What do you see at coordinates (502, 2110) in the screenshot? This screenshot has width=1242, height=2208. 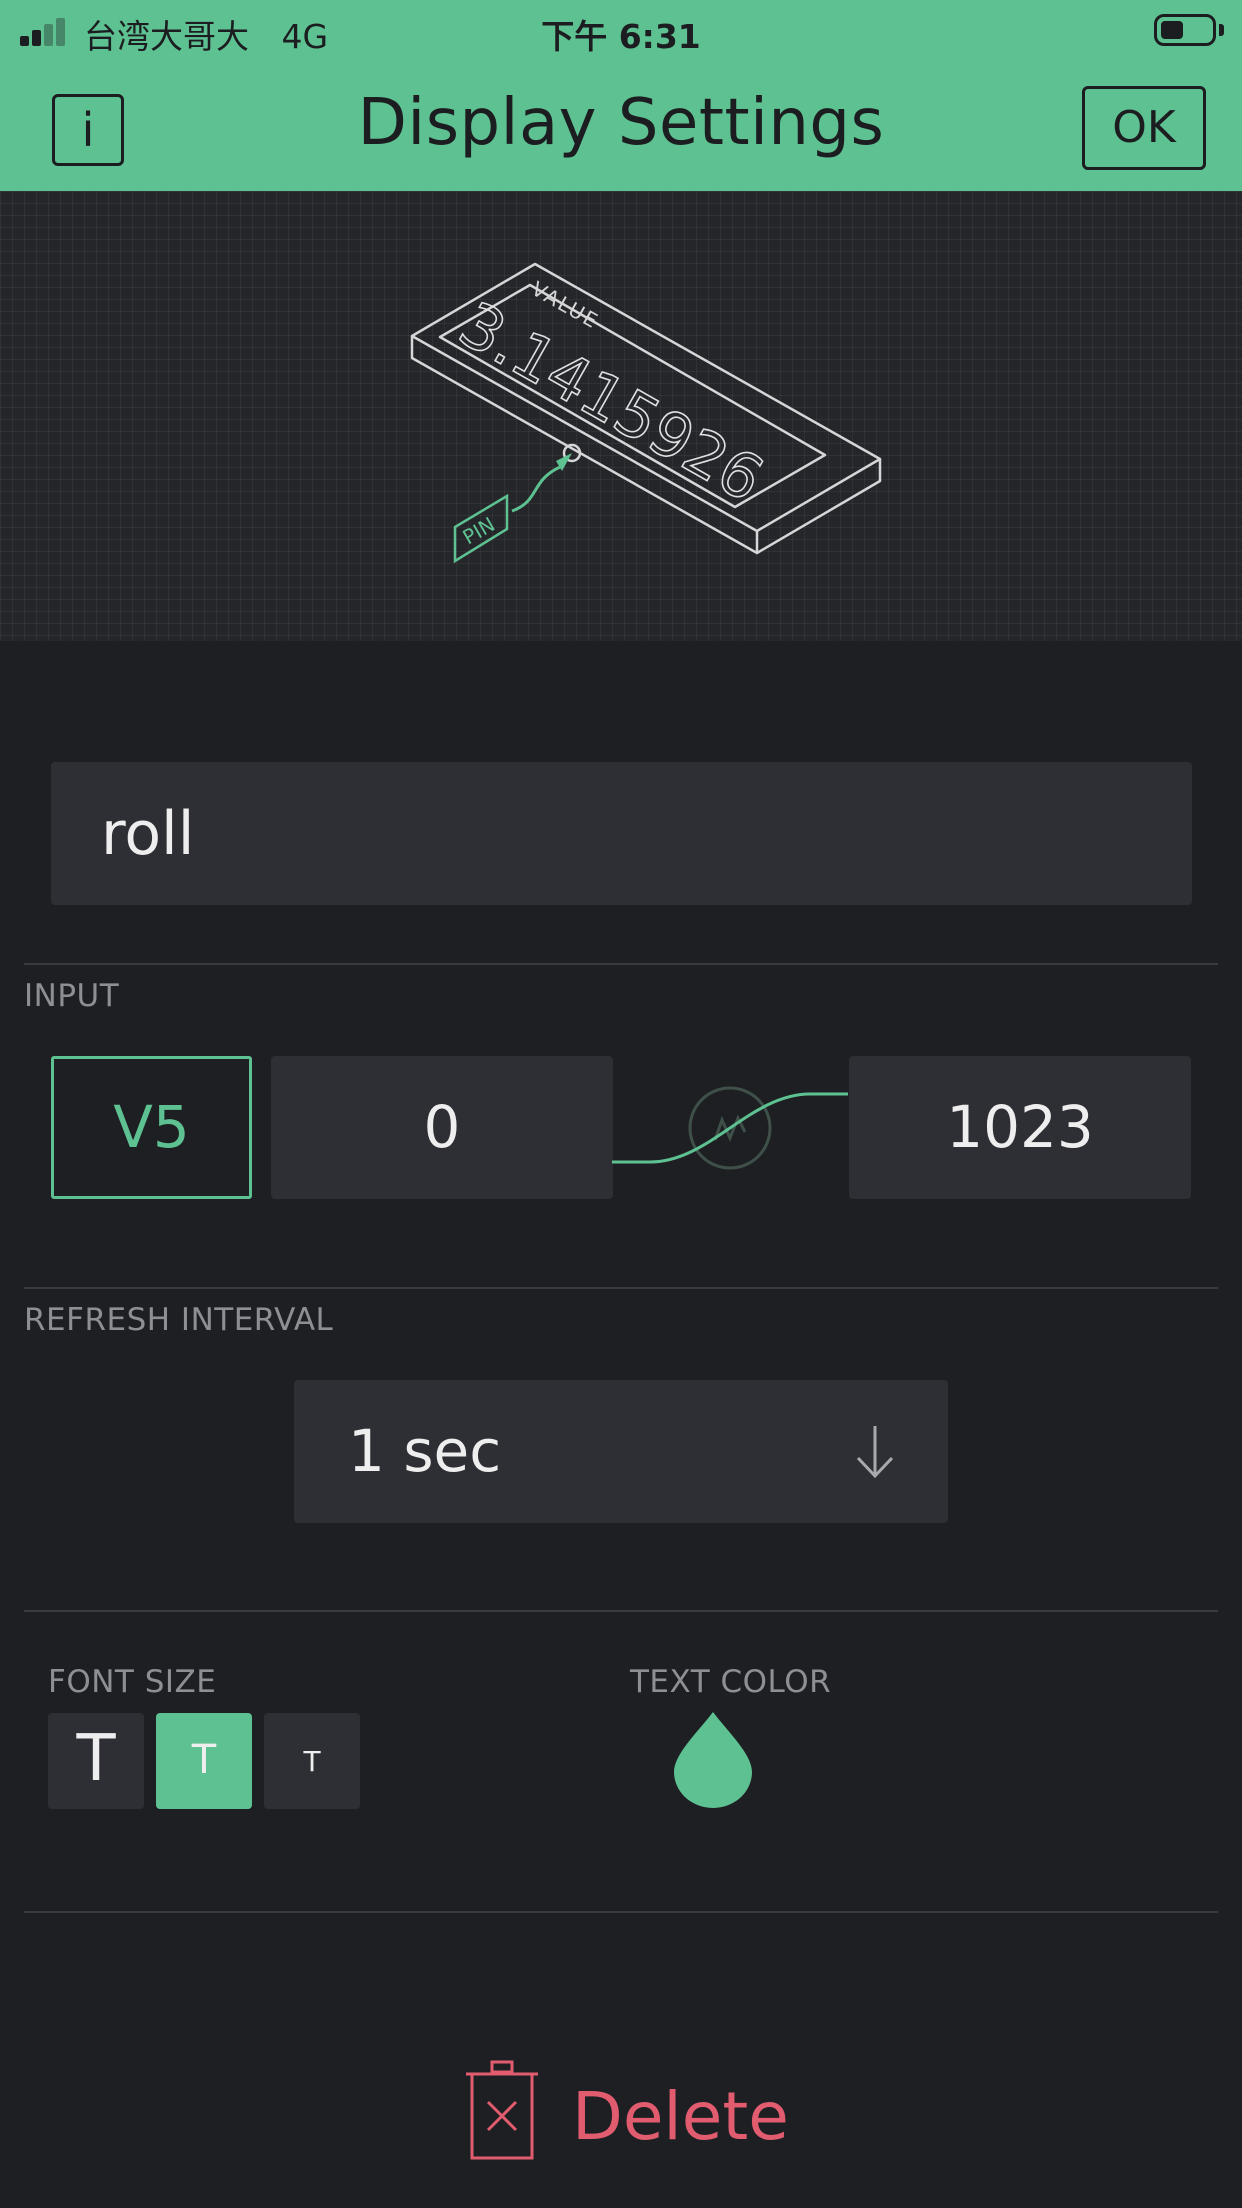 I see `trash-icon` at bounding box center [502, 2110].